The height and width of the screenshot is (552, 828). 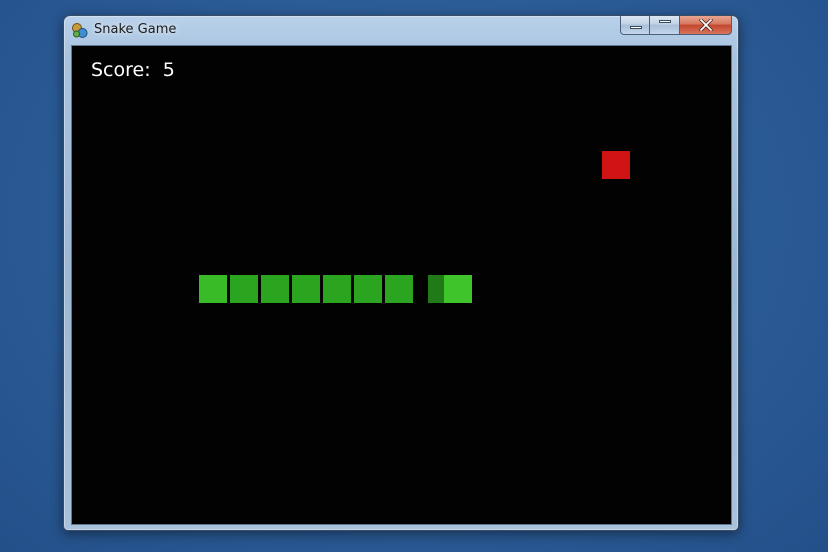 I want to click on snake-tail, so click(x=213, y=289).